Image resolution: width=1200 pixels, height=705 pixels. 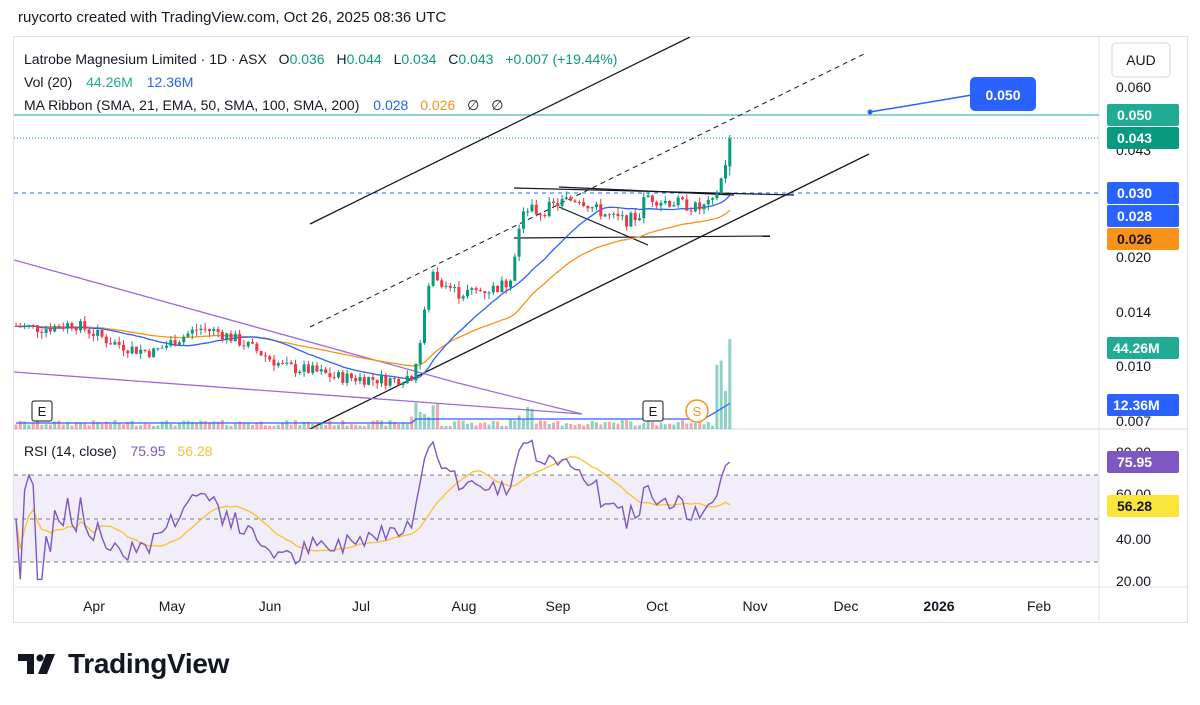 What do you see at coordinates (1003, 94) in the screenshot?
I see `price-callout: 0.050` at bounding box center [1003, 94].